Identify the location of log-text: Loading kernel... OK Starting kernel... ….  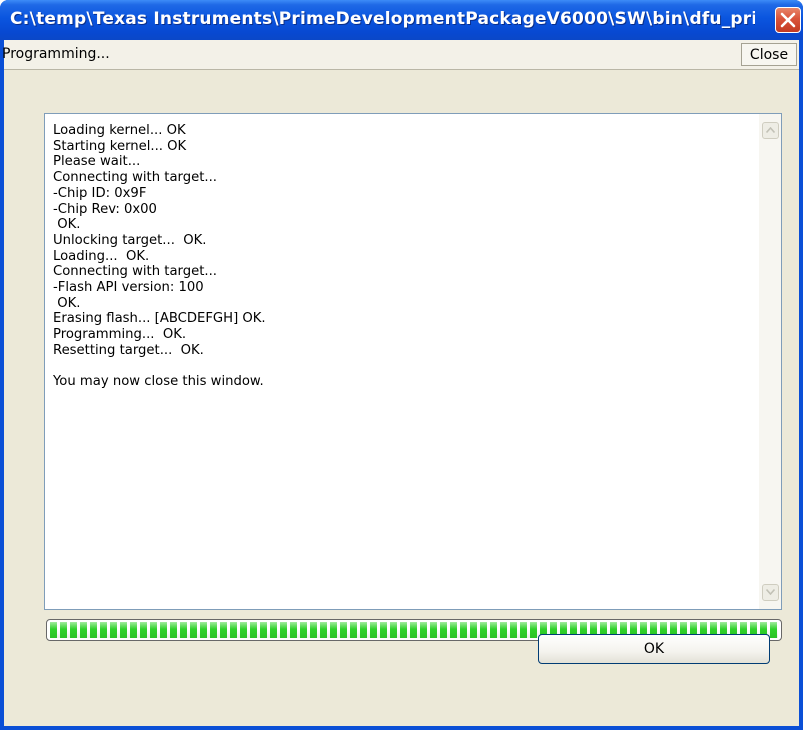
(159, 256).